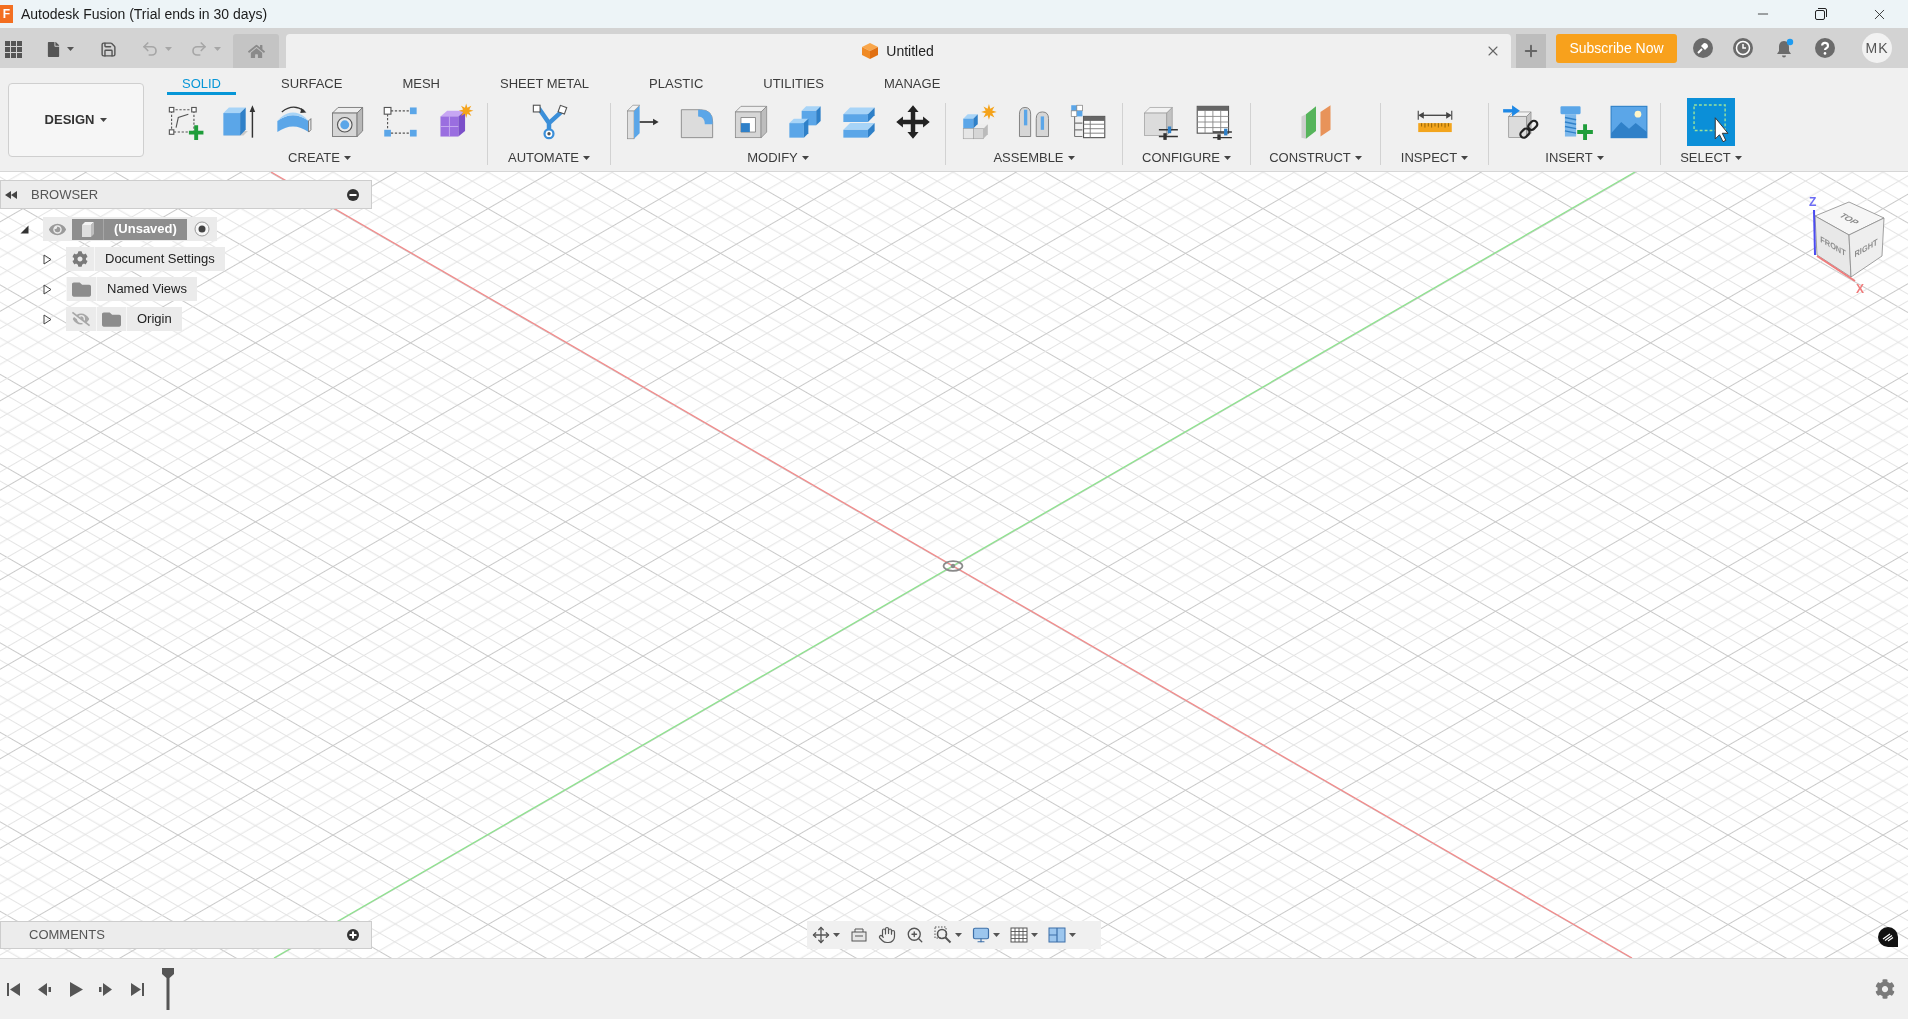 The image size is (1908, 1019). I want to click on settings-icon, so click(1885, 989).